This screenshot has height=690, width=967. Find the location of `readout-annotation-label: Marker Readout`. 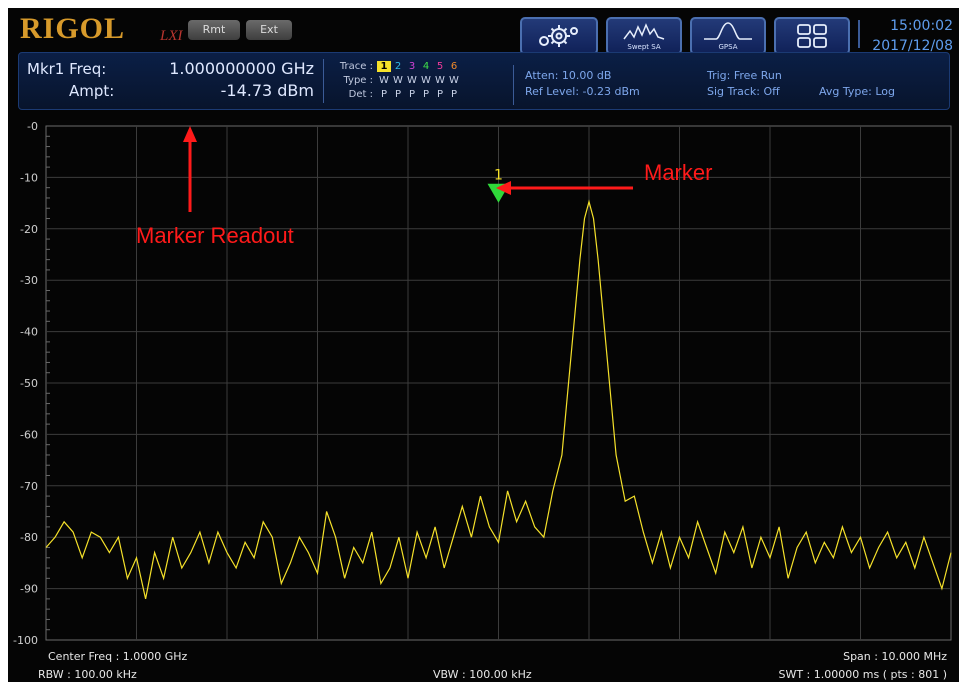

readout-annotation-label: Marker Readout is located at coordinates (215, 235).